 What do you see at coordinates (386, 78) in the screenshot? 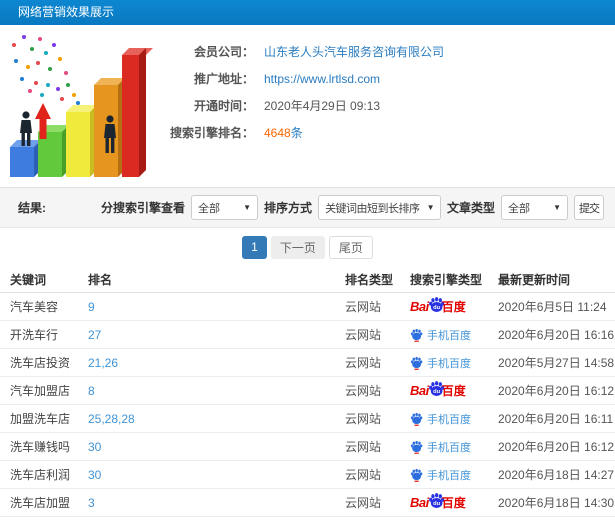
I see `promo-url-row: 推广地址： https://www.lrtlsd.com` at bounding box center [386, 78].